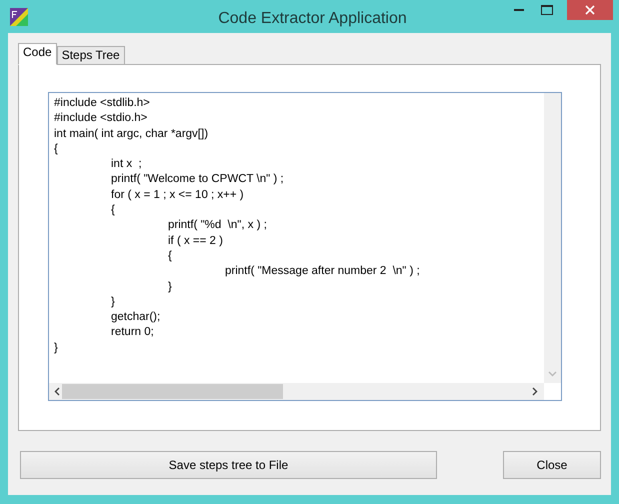 The width and height of the screenshot is (619, 504). What do you see at coordinates (37, 54) in the screenshot?
I see `tab: Code` at bounding box center [37, 54].